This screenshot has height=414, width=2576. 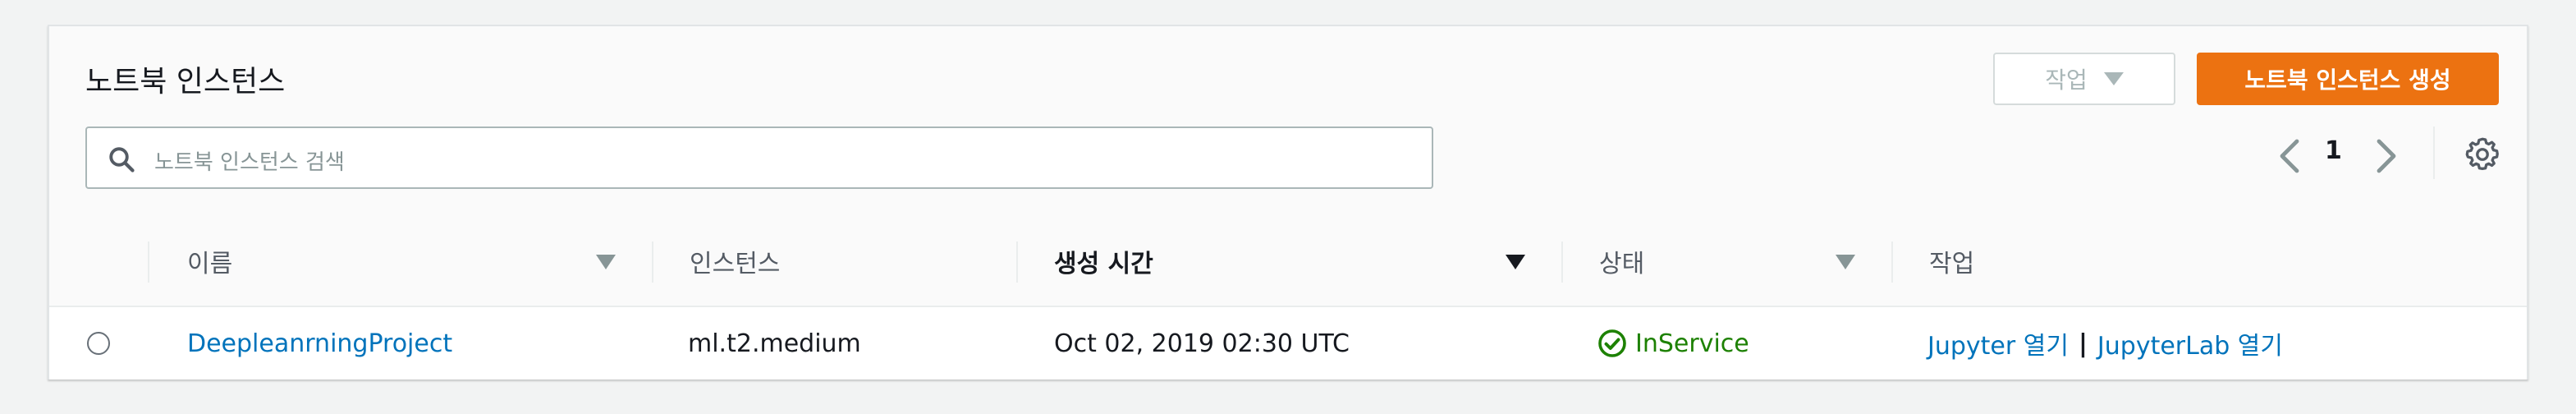 What do you see at coordinates (1998, 343) in the screenshot?
I see `open-jupyter-link: Jupyter 열기` at bounding box center [1998, 343].